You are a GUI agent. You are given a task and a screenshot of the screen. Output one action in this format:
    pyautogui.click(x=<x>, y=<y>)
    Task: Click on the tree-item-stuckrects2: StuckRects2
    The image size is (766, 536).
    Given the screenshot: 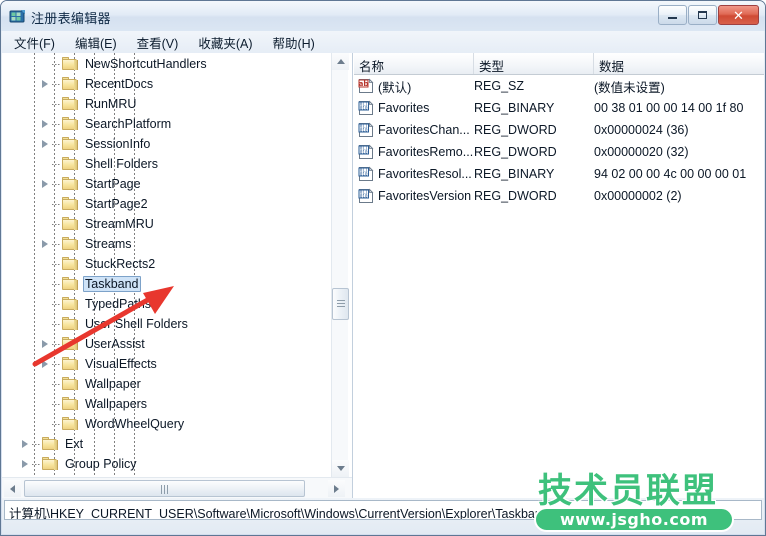 What is the action you would take?
    pyautogui.click(x=98, y=264)
    